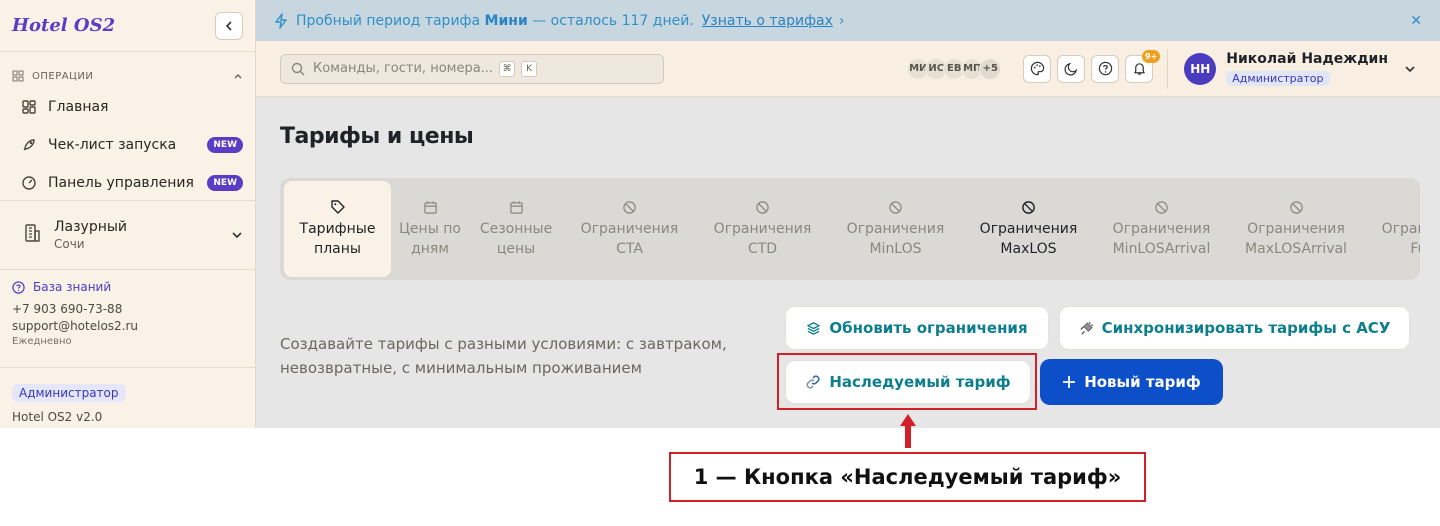 This screenshot has width=1440, height=526. Describe the element at coordinates (507, 68) in the screenshot. I see `shortcut-key: ⌘` at that location.